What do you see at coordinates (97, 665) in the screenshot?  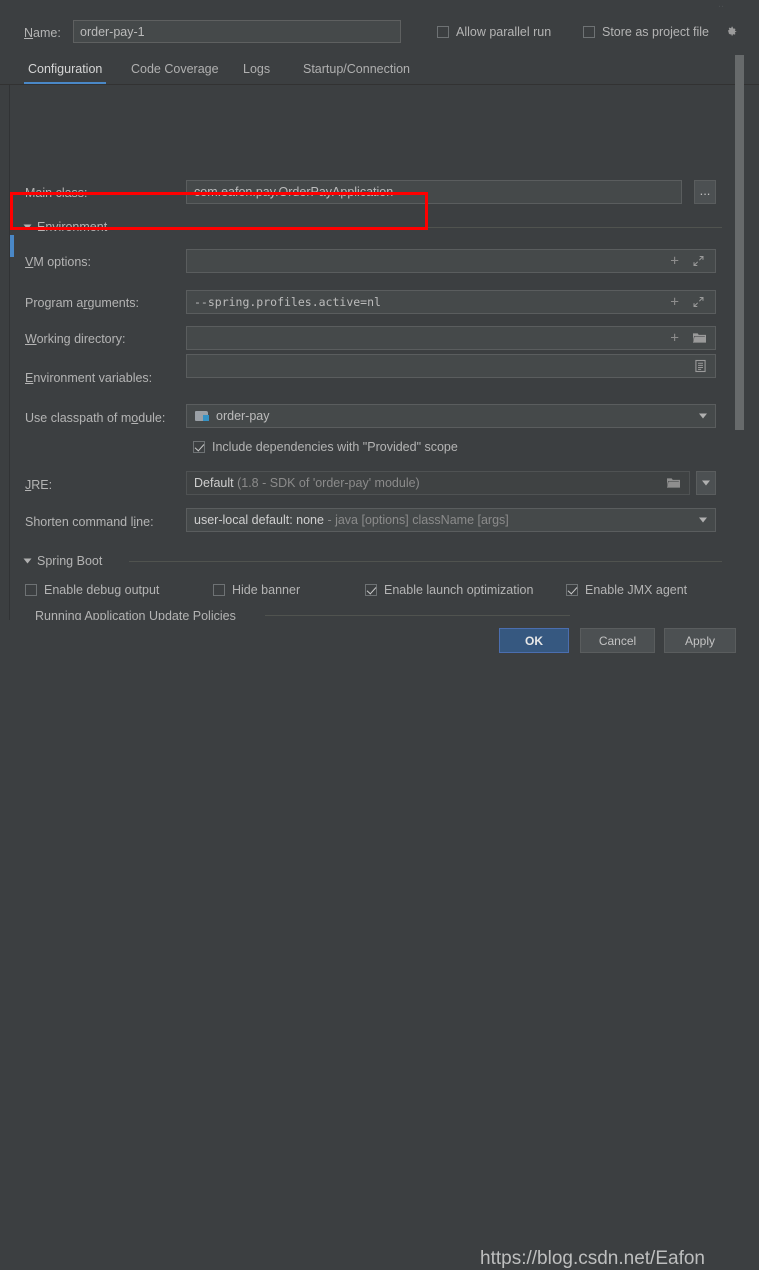 I see `bottom-cutoff-text` at bounding box center [97, 665].